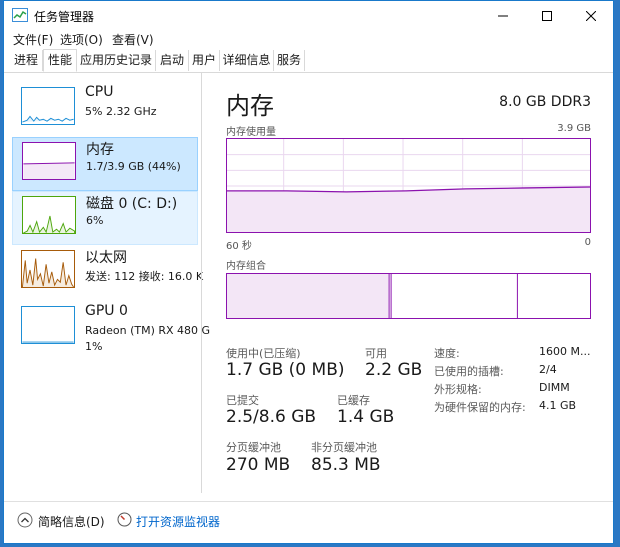  I want to click on cached-value: 1.4 GB, so click(366, 417).